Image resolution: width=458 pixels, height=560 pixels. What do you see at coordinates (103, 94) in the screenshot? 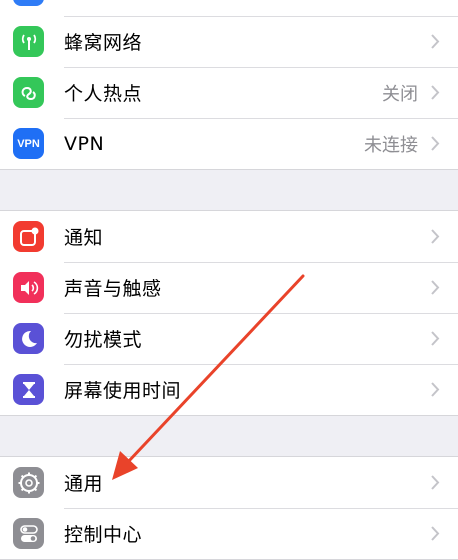
I see `settings-row-label: 个人热点` at bounding box center [103, 94].